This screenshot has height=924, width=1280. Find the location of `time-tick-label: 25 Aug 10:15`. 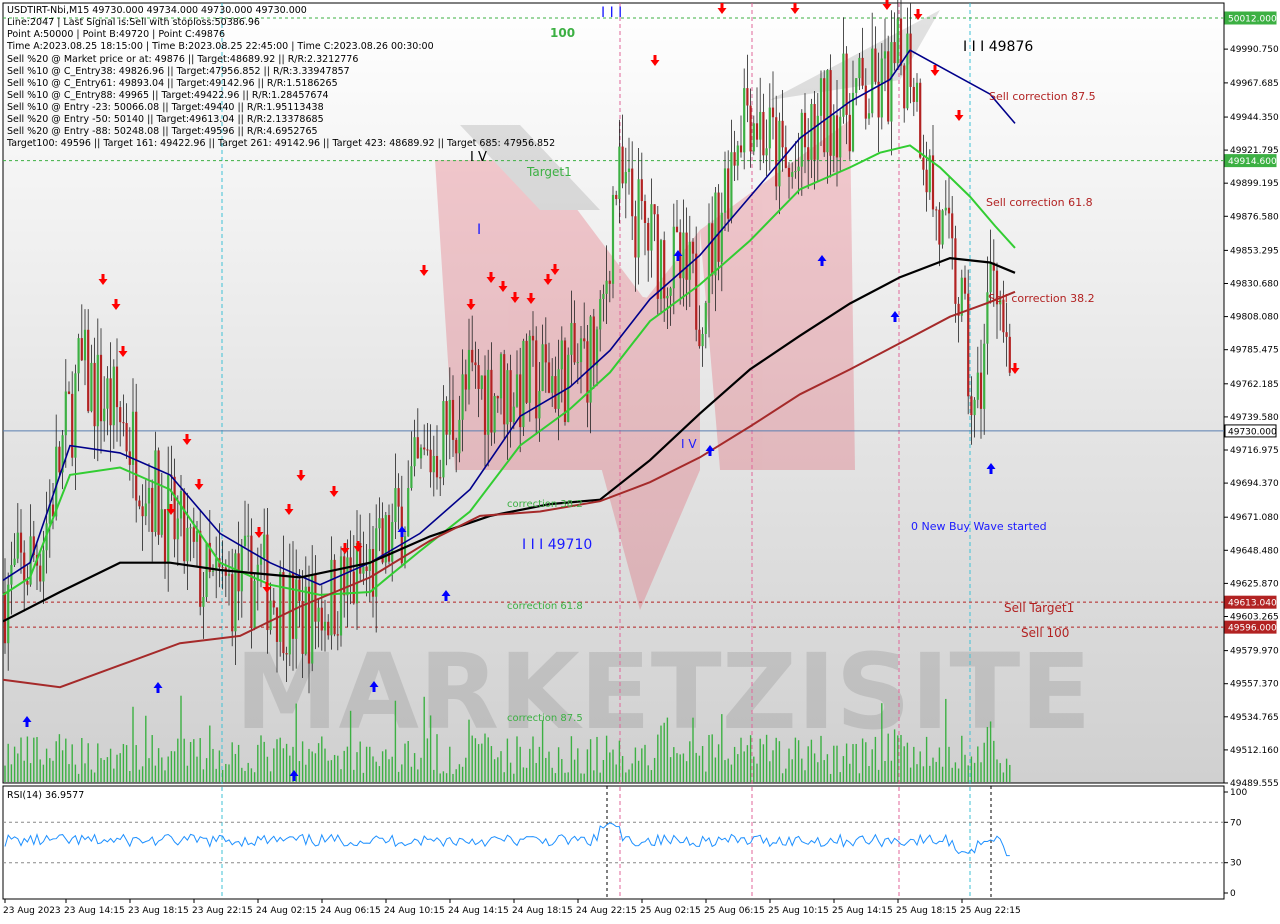

time-tick-label: 25 Aug 10:15 is located at coordinates (798, 911).